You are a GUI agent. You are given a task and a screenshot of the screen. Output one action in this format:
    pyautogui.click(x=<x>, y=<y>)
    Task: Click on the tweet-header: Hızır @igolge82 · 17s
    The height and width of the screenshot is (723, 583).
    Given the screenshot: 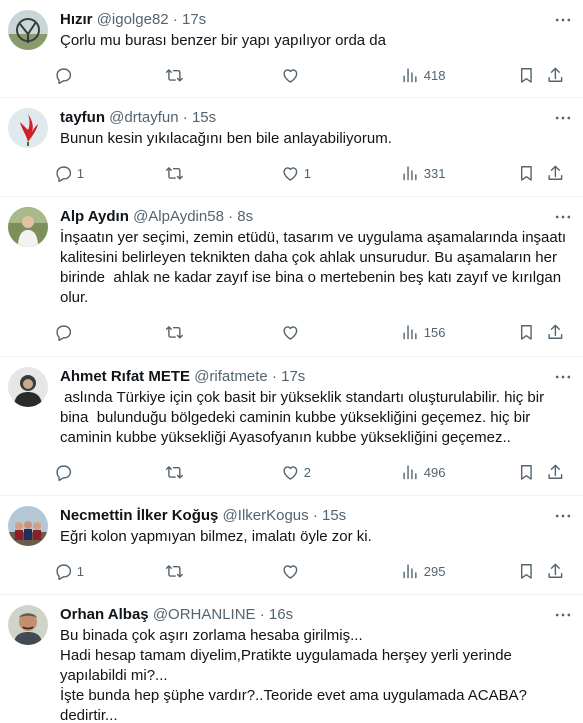 What is the action you would take?
    pyautogui.click(x=315, y=20)
    